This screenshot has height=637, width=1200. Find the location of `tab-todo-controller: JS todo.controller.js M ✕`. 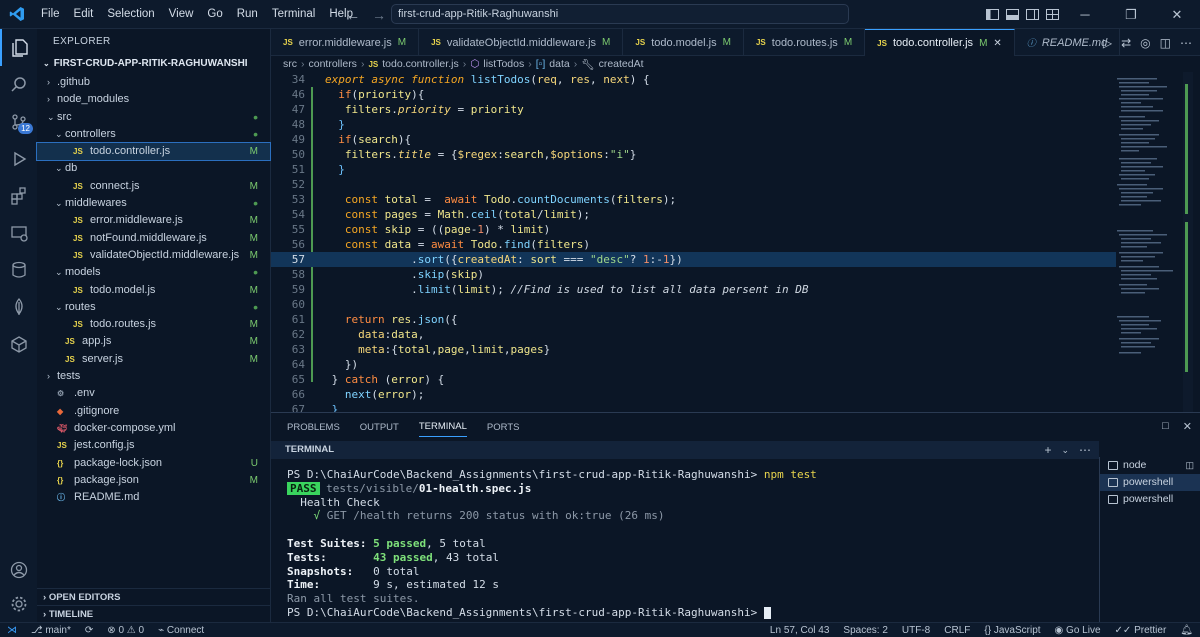

tab-todo-controller: JS todo.controller.js M ✕ is located at coordinates (940, 42).